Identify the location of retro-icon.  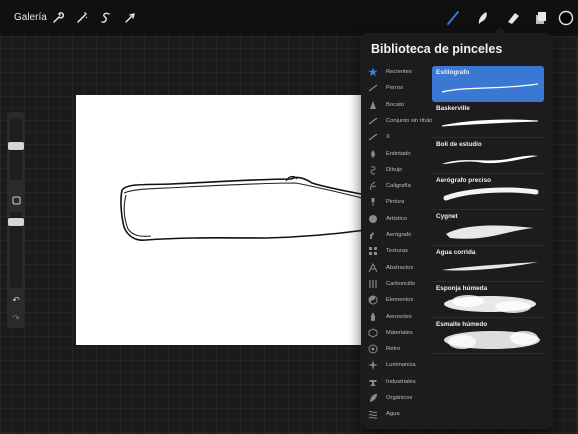
(373, 349).